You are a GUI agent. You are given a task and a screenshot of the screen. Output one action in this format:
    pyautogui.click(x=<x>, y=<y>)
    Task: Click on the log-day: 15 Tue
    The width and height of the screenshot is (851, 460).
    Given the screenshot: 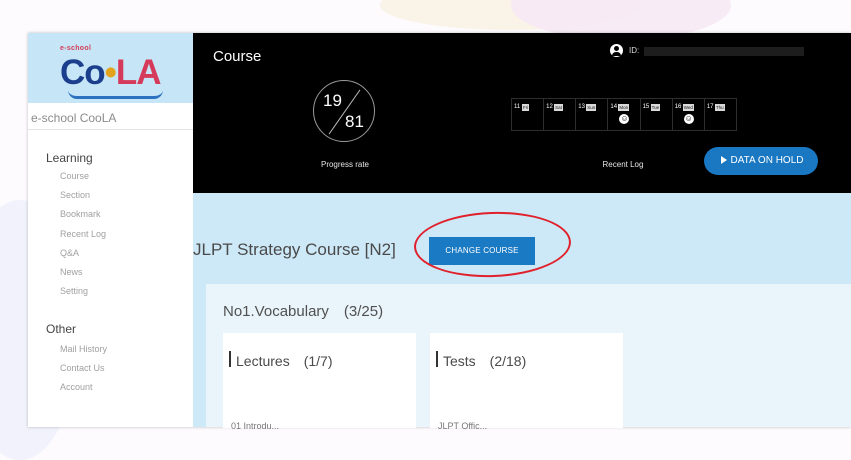 What is the action you would take?
    pyautogui.click(x=657, y=114)
    